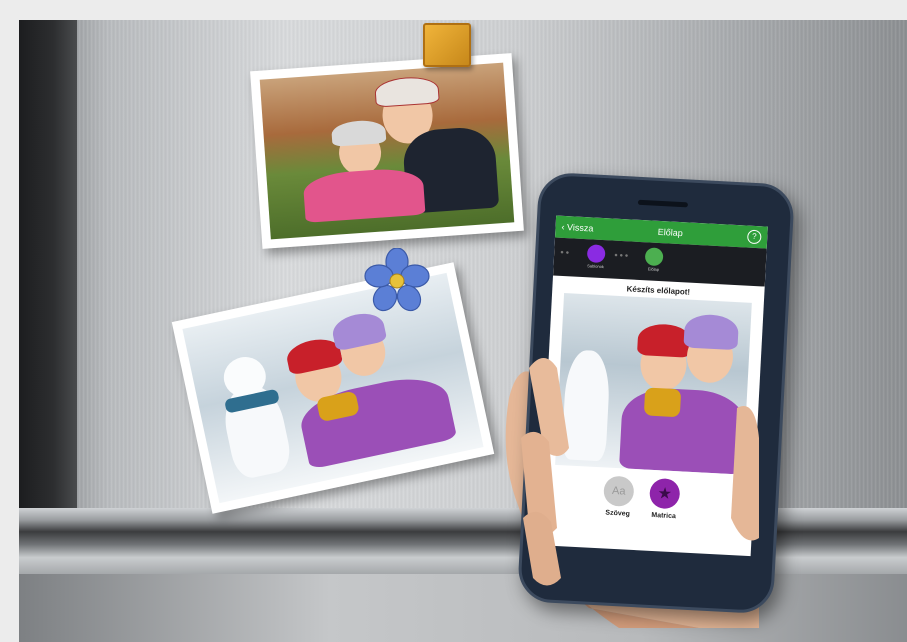 This screenshot has width=907, height=642. What do you see at coordinates (565, 253) in the screenshot?
I see `step-dots: ● ●` at bounding box center [565, 253].